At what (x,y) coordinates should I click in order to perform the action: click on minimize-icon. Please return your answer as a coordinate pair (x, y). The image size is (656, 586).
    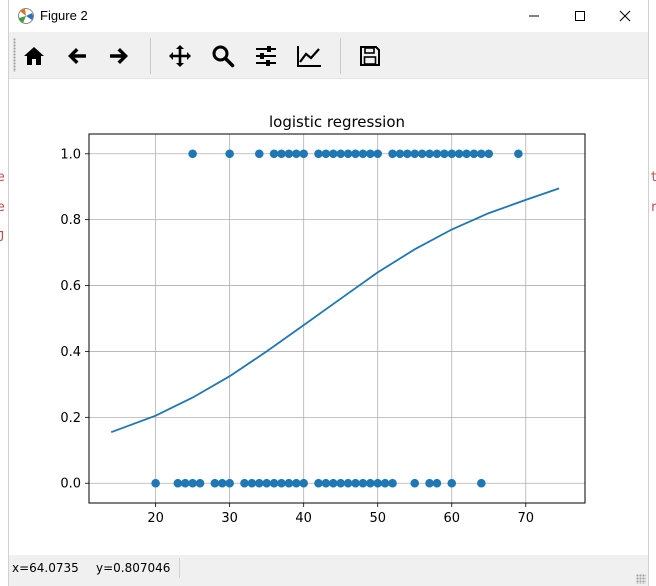
    Looking at the image, I should click on (534, 16).